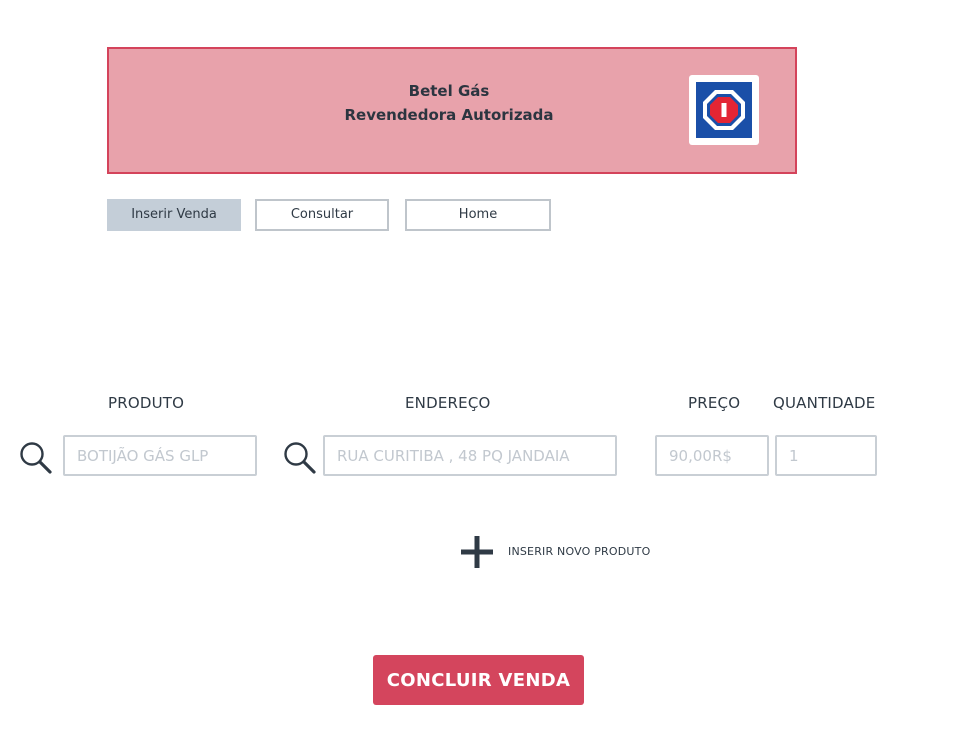  Describe the element at coordinates (322, 215) in the screenshot. I see `nav-consultar: Consultar` at that location.